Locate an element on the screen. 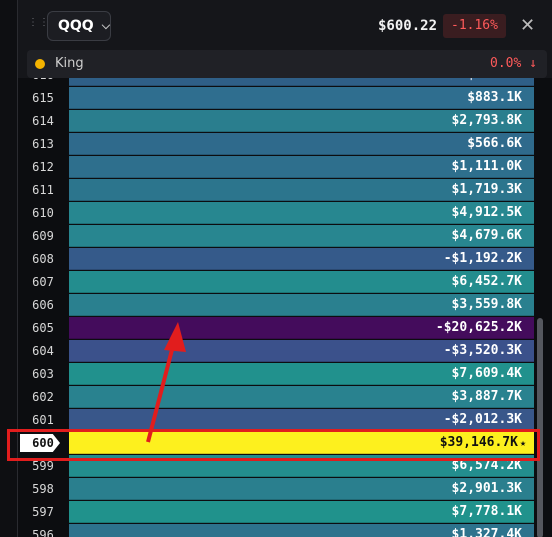  table-row: 606 $3,559.8K is located at coordinates (276, 305).